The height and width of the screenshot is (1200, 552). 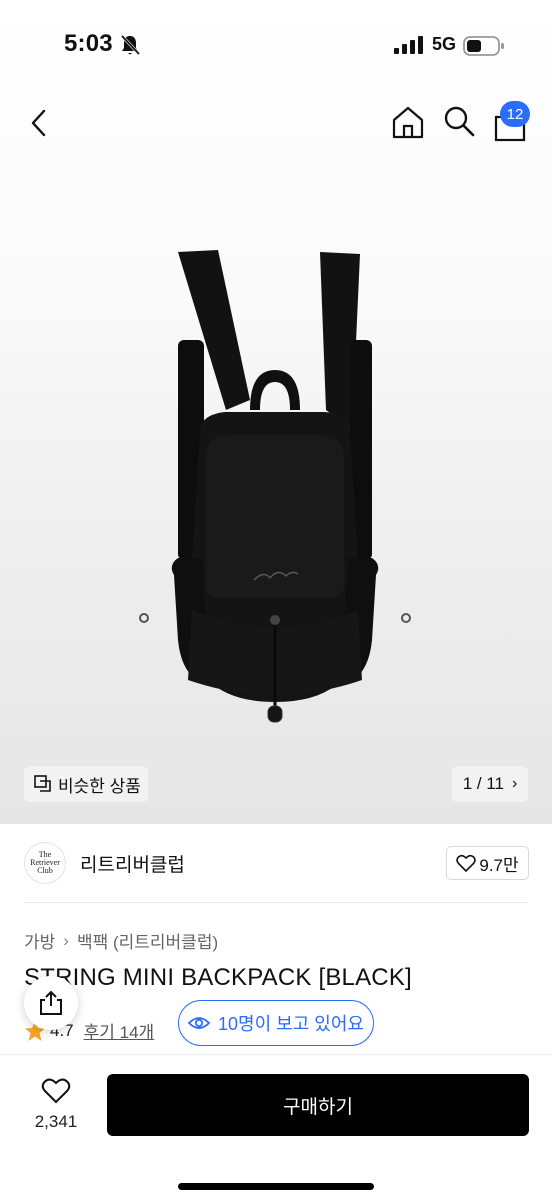 I want to click on breadcrumb: 가방 › 백팩 (리트리버클럽), so click(x=121, y=940).